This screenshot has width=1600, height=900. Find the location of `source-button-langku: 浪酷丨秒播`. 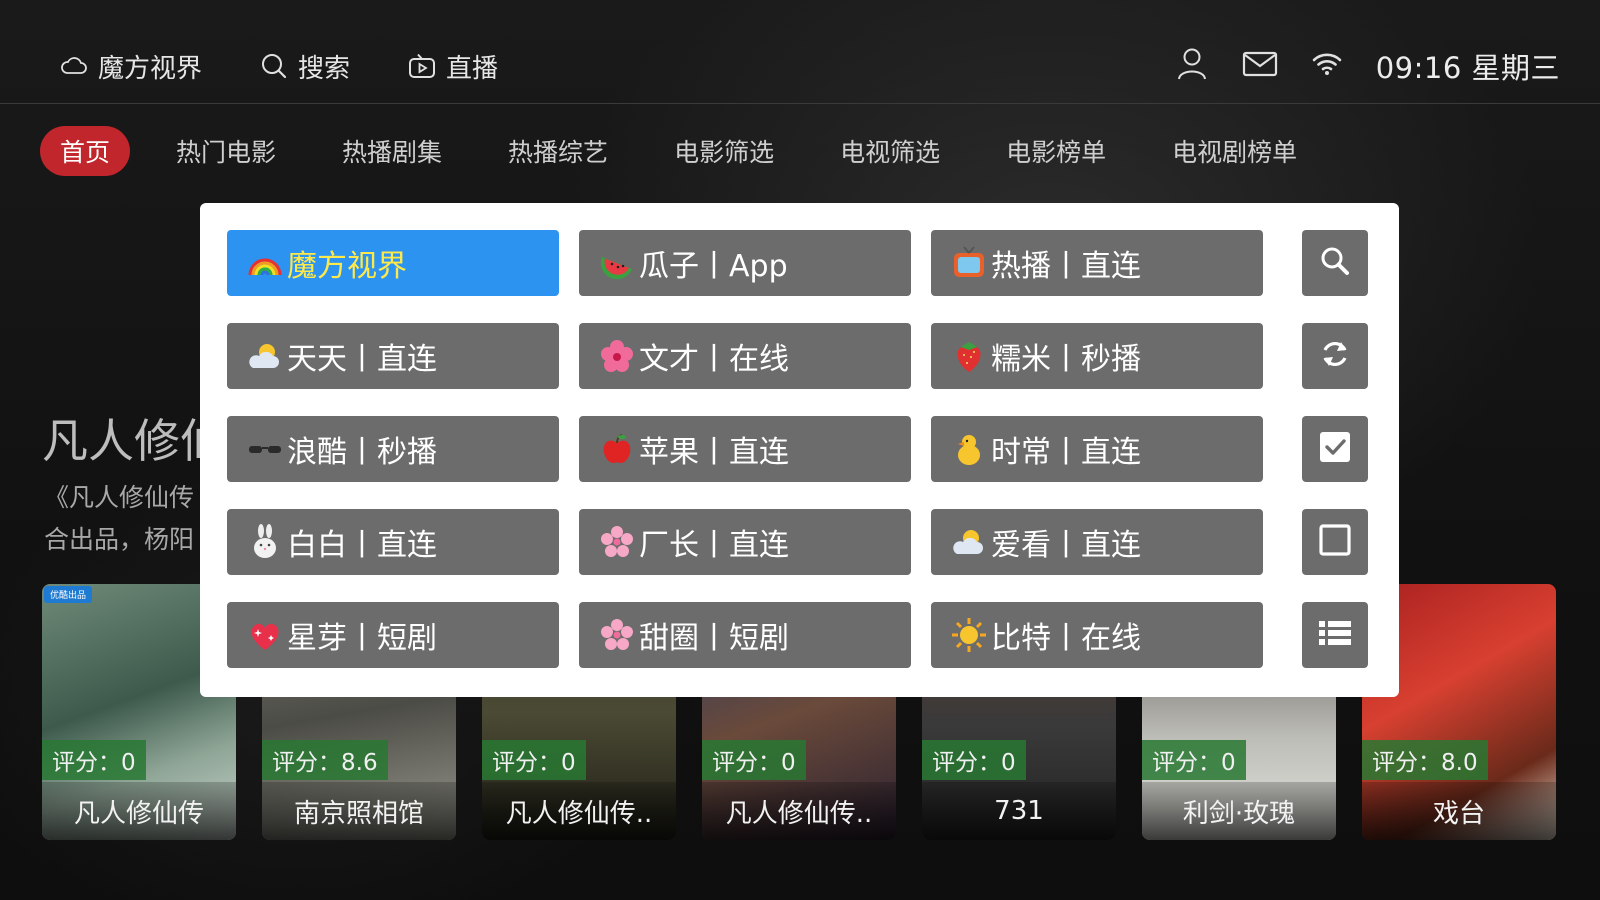

source-button-langku: 浪酷丨秒播 is located at coordinates (393, 449).